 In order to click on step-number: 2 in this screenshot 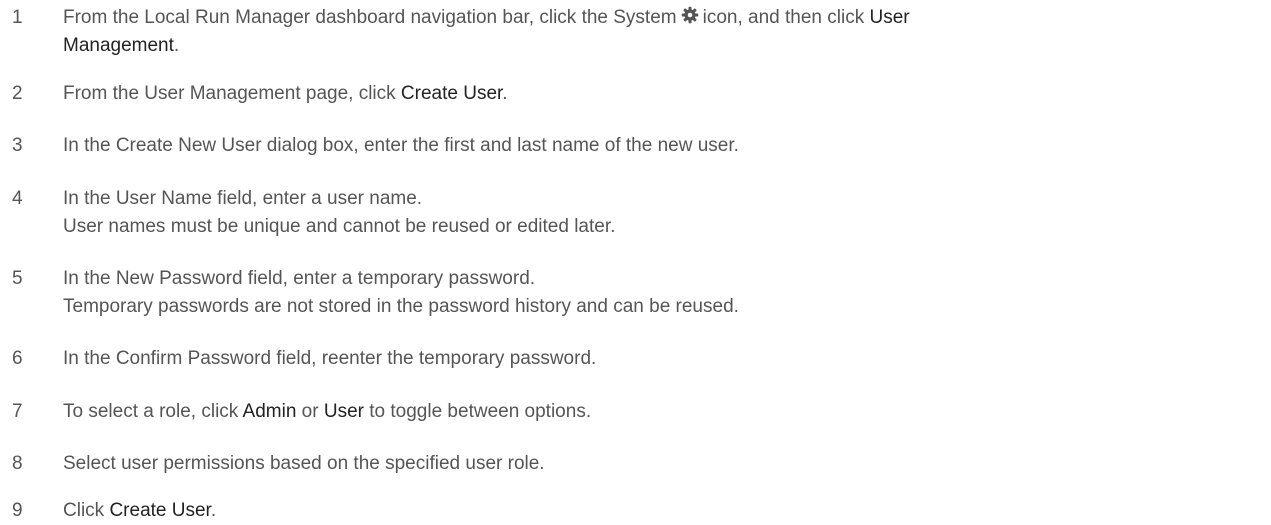, I will do `click(17, 93)`.